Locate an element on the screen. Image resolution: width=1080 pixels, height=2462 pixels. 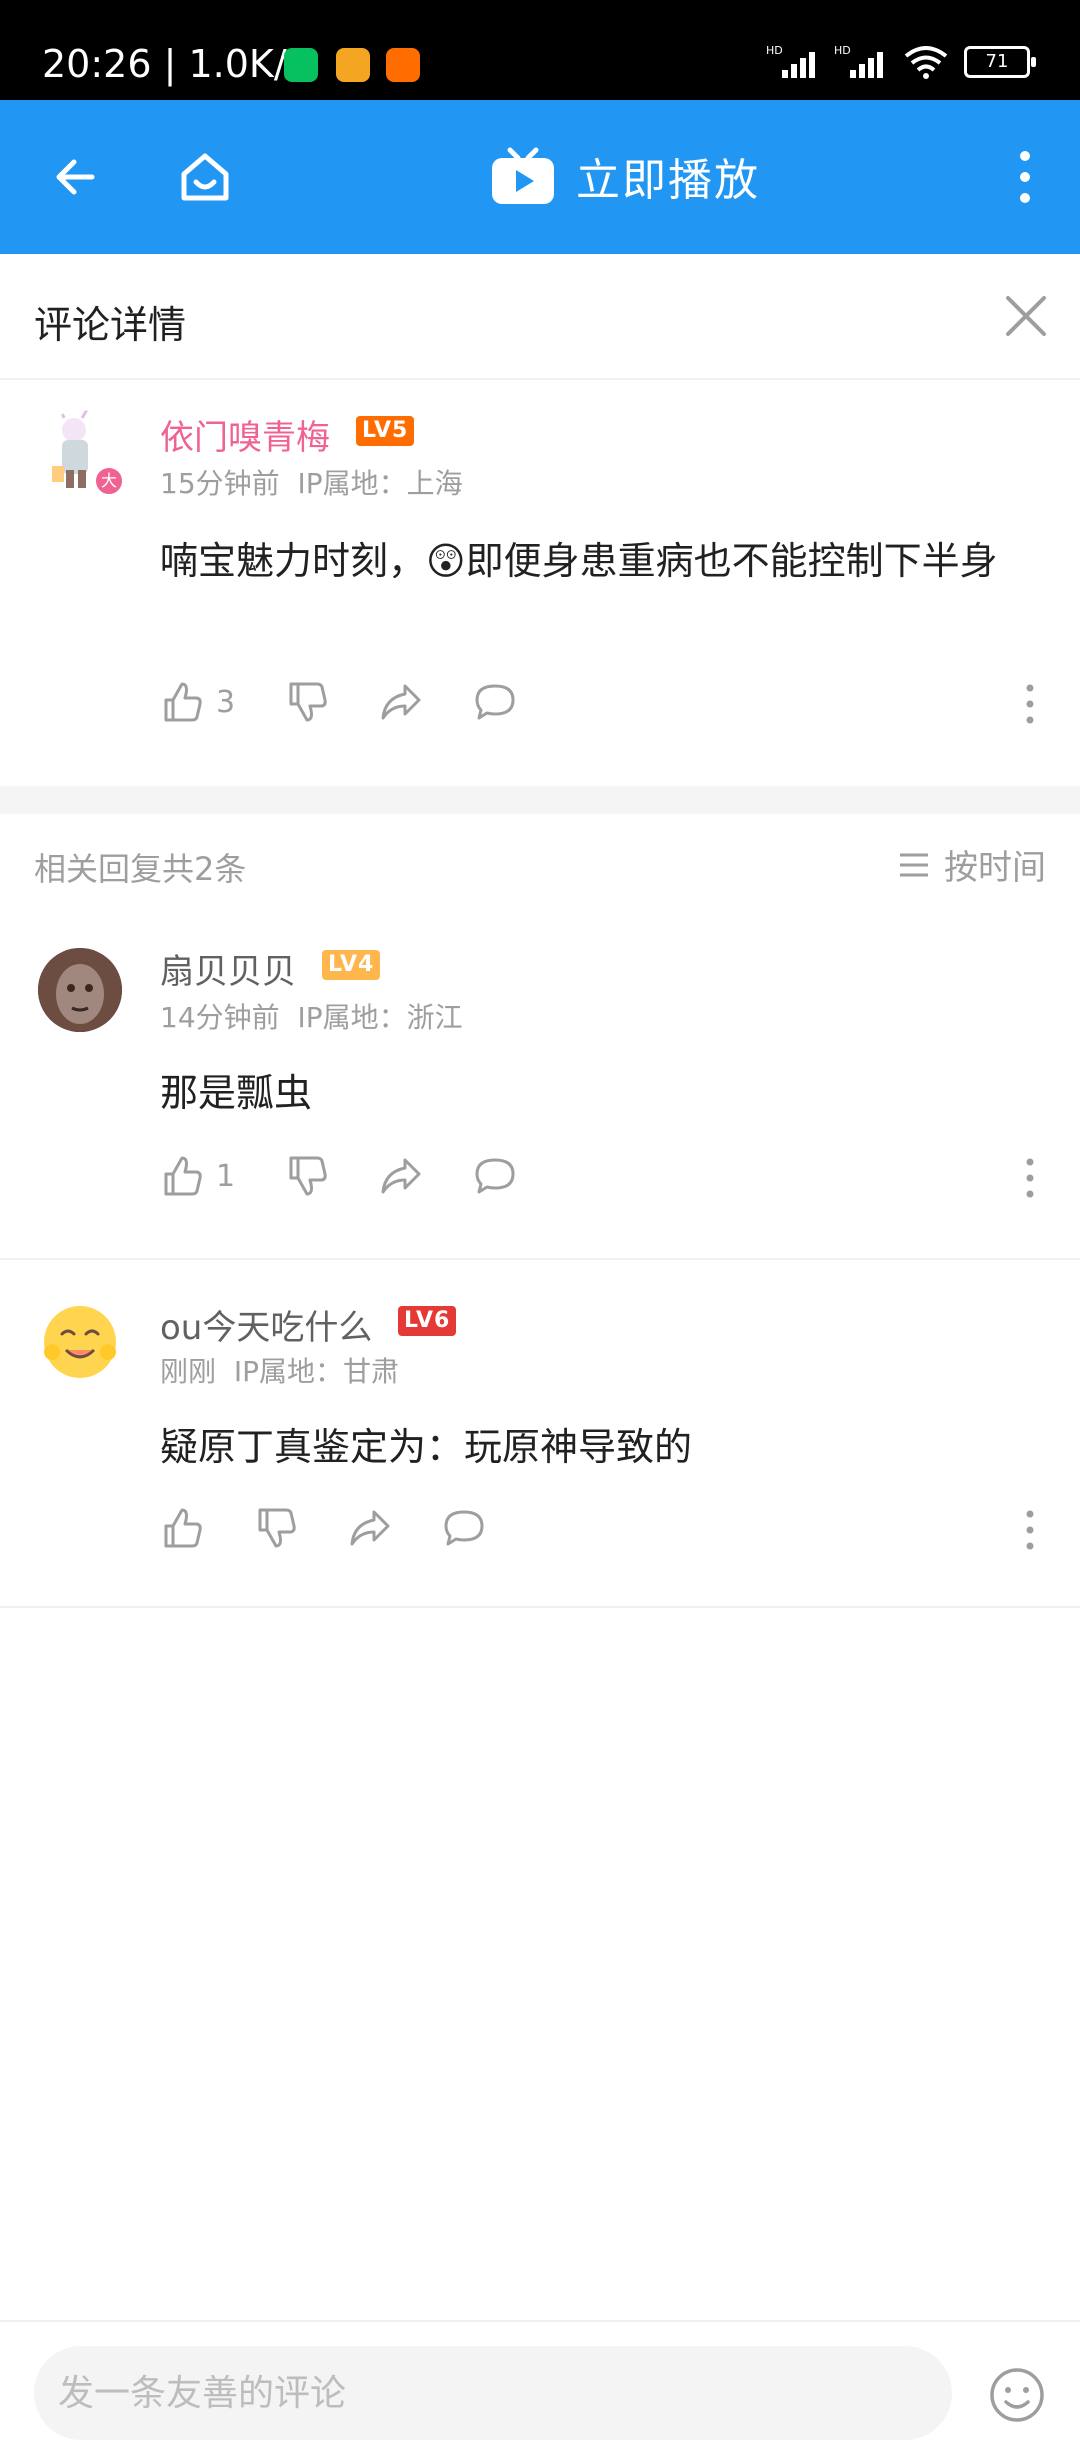
reply-text: 疑原丁真鉴定为：玩原神导致的 is located at coordinates (426, 1447).